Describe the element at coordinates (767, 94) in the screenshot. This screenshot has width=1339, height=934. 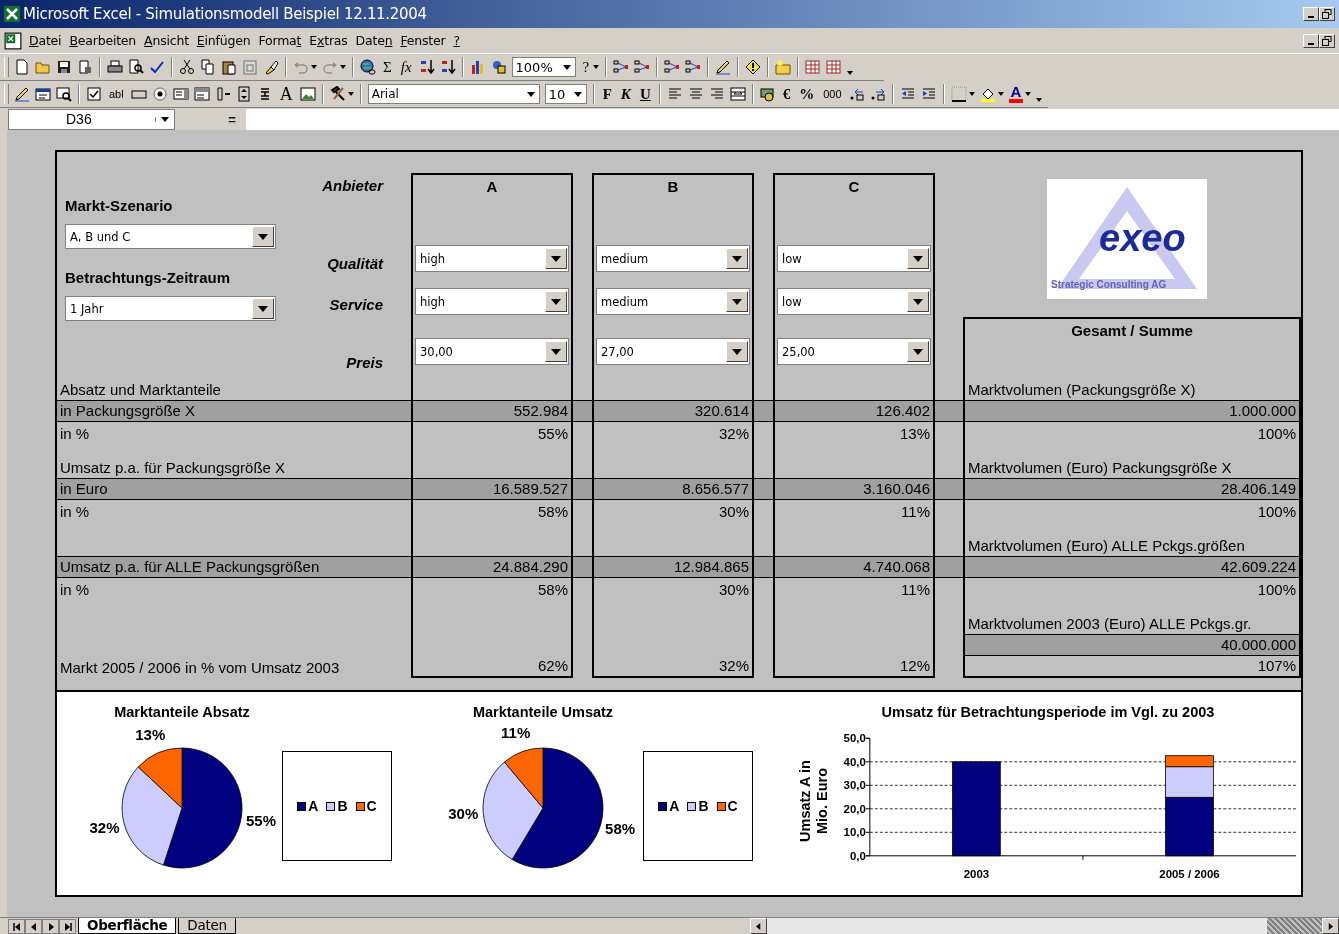
I see `banknote-icon` at that location.